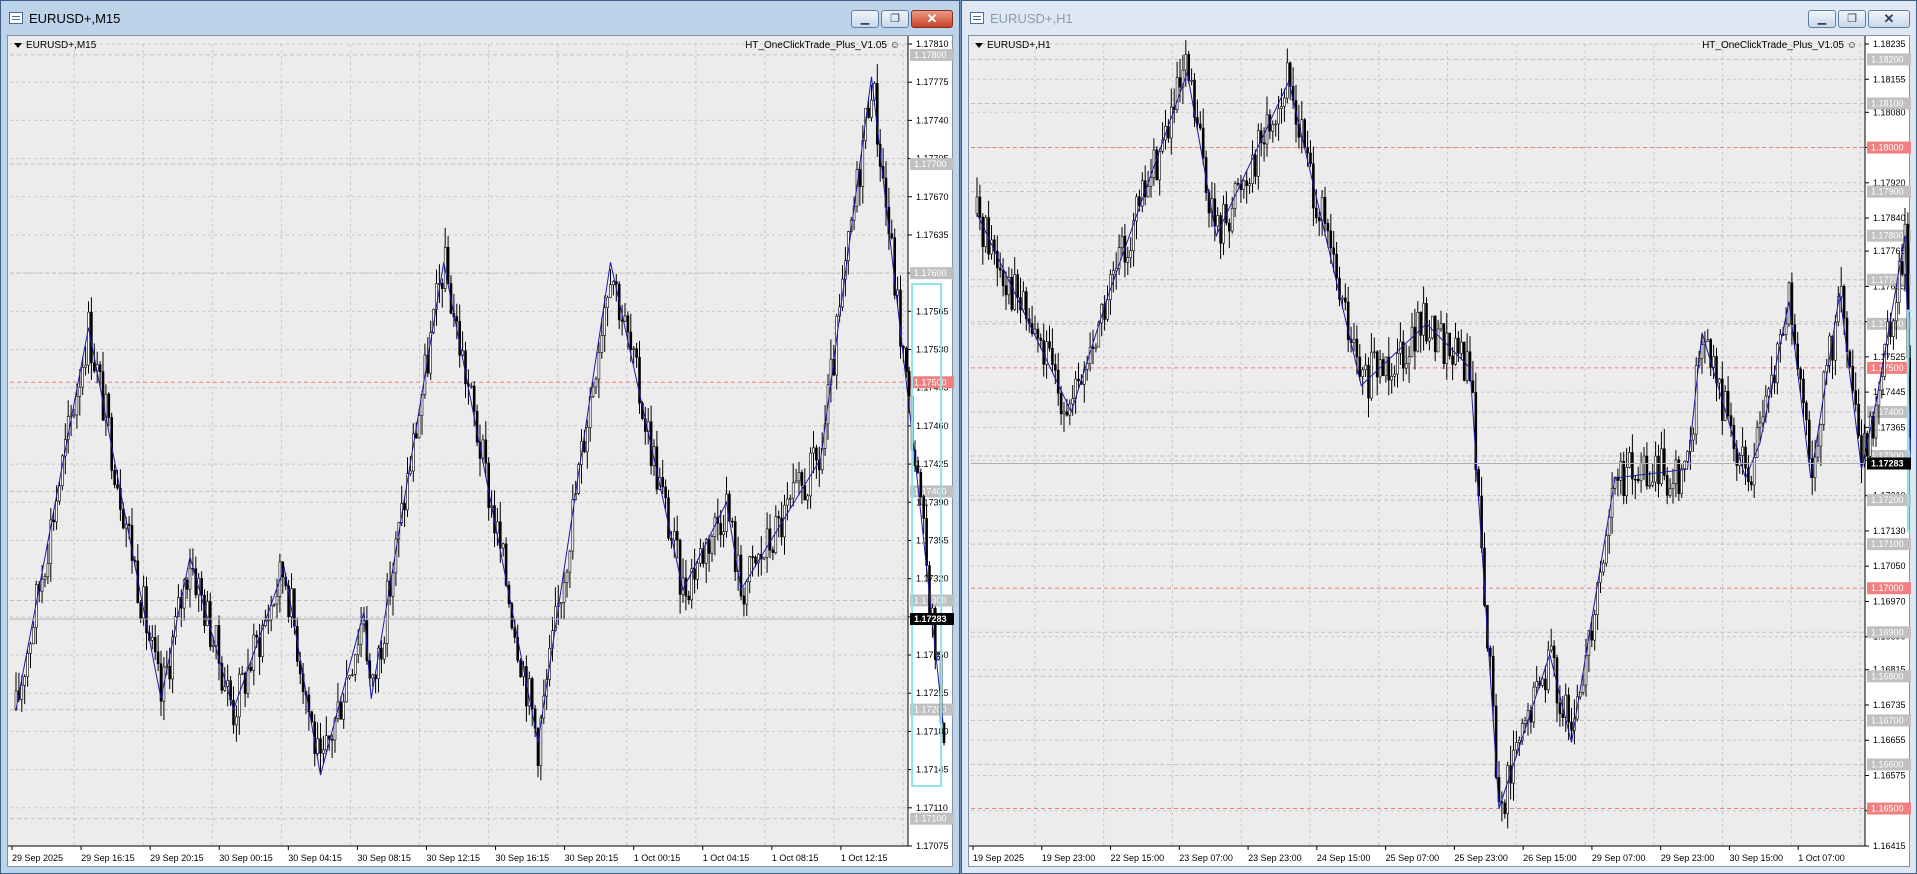  I want to click on price-level-text: 1.17100, so click(1887, 544).